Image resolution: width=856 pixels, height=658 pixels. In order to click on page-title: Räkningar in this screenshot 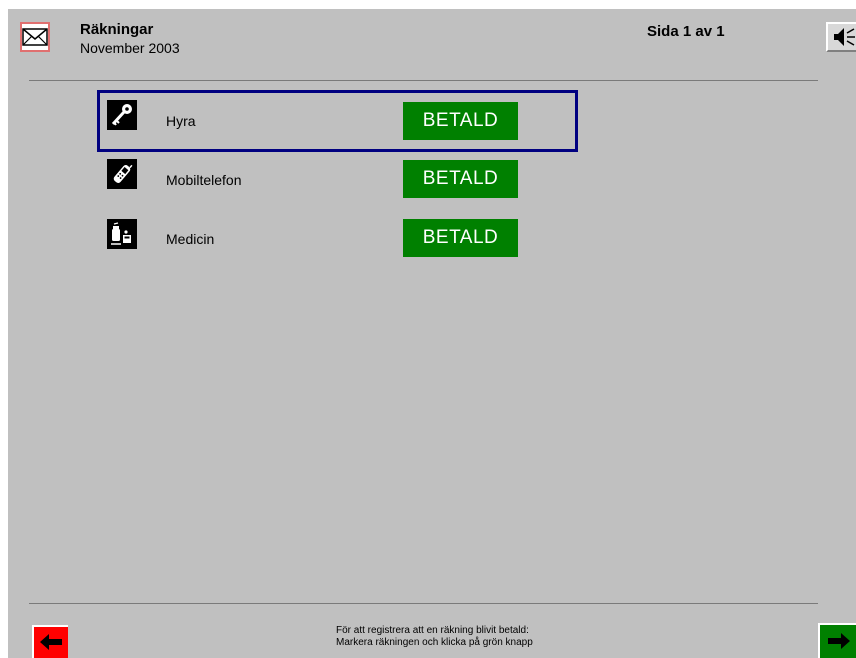, I will do `click(117, 29)`.